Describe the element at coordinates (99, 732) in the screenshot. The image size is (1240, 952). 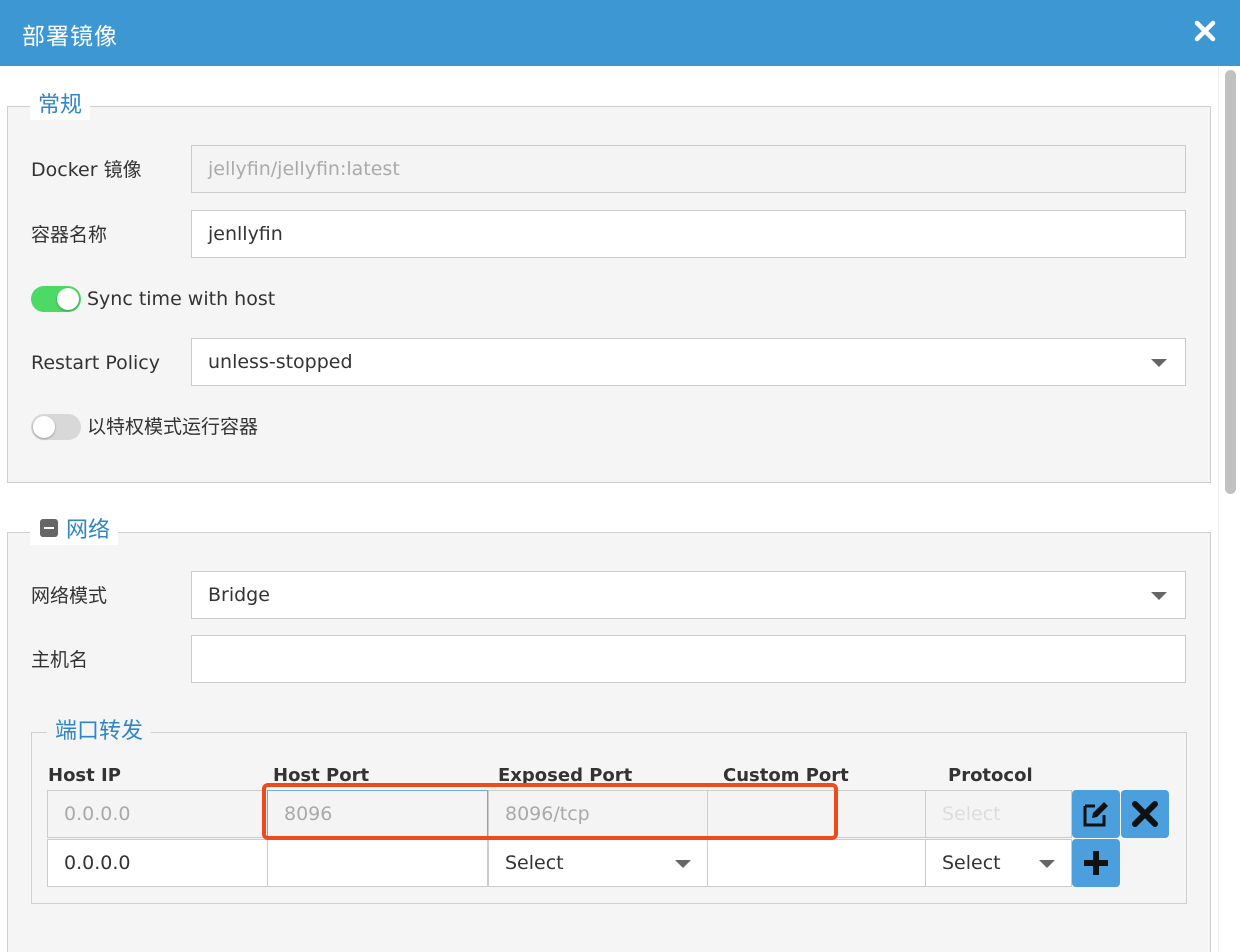
I see `port-forwarding-legend: 端口转发` at that location.